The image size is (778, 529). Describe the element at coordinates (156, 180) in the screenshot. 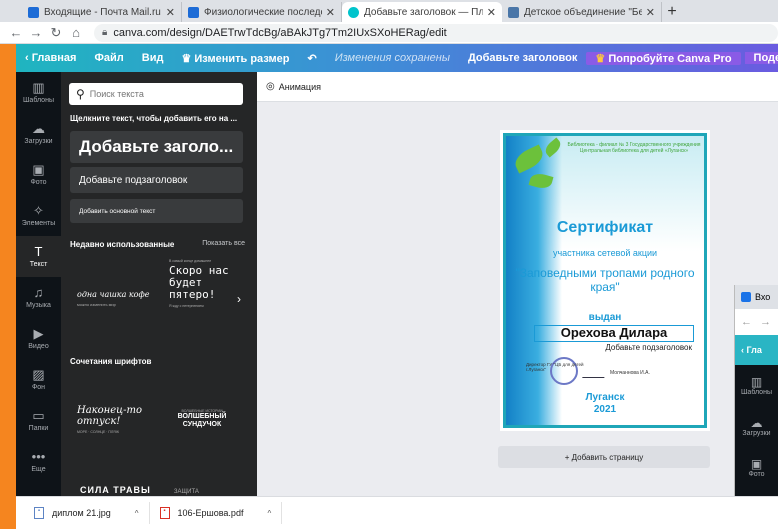

I see `add-subheading-button: Добавьте подзаголовок` at that location.